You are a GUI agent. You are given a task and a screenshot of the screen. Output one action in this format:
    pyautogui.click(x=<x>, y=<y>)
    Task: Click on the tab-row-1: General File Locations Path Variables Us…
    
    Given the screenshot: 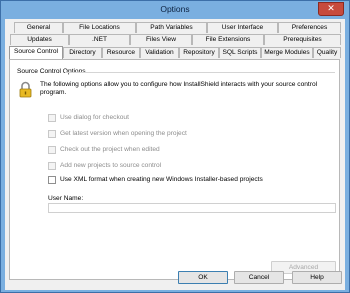 What is the action you would take?
    pyautogui.click(x=175, y=27)
    